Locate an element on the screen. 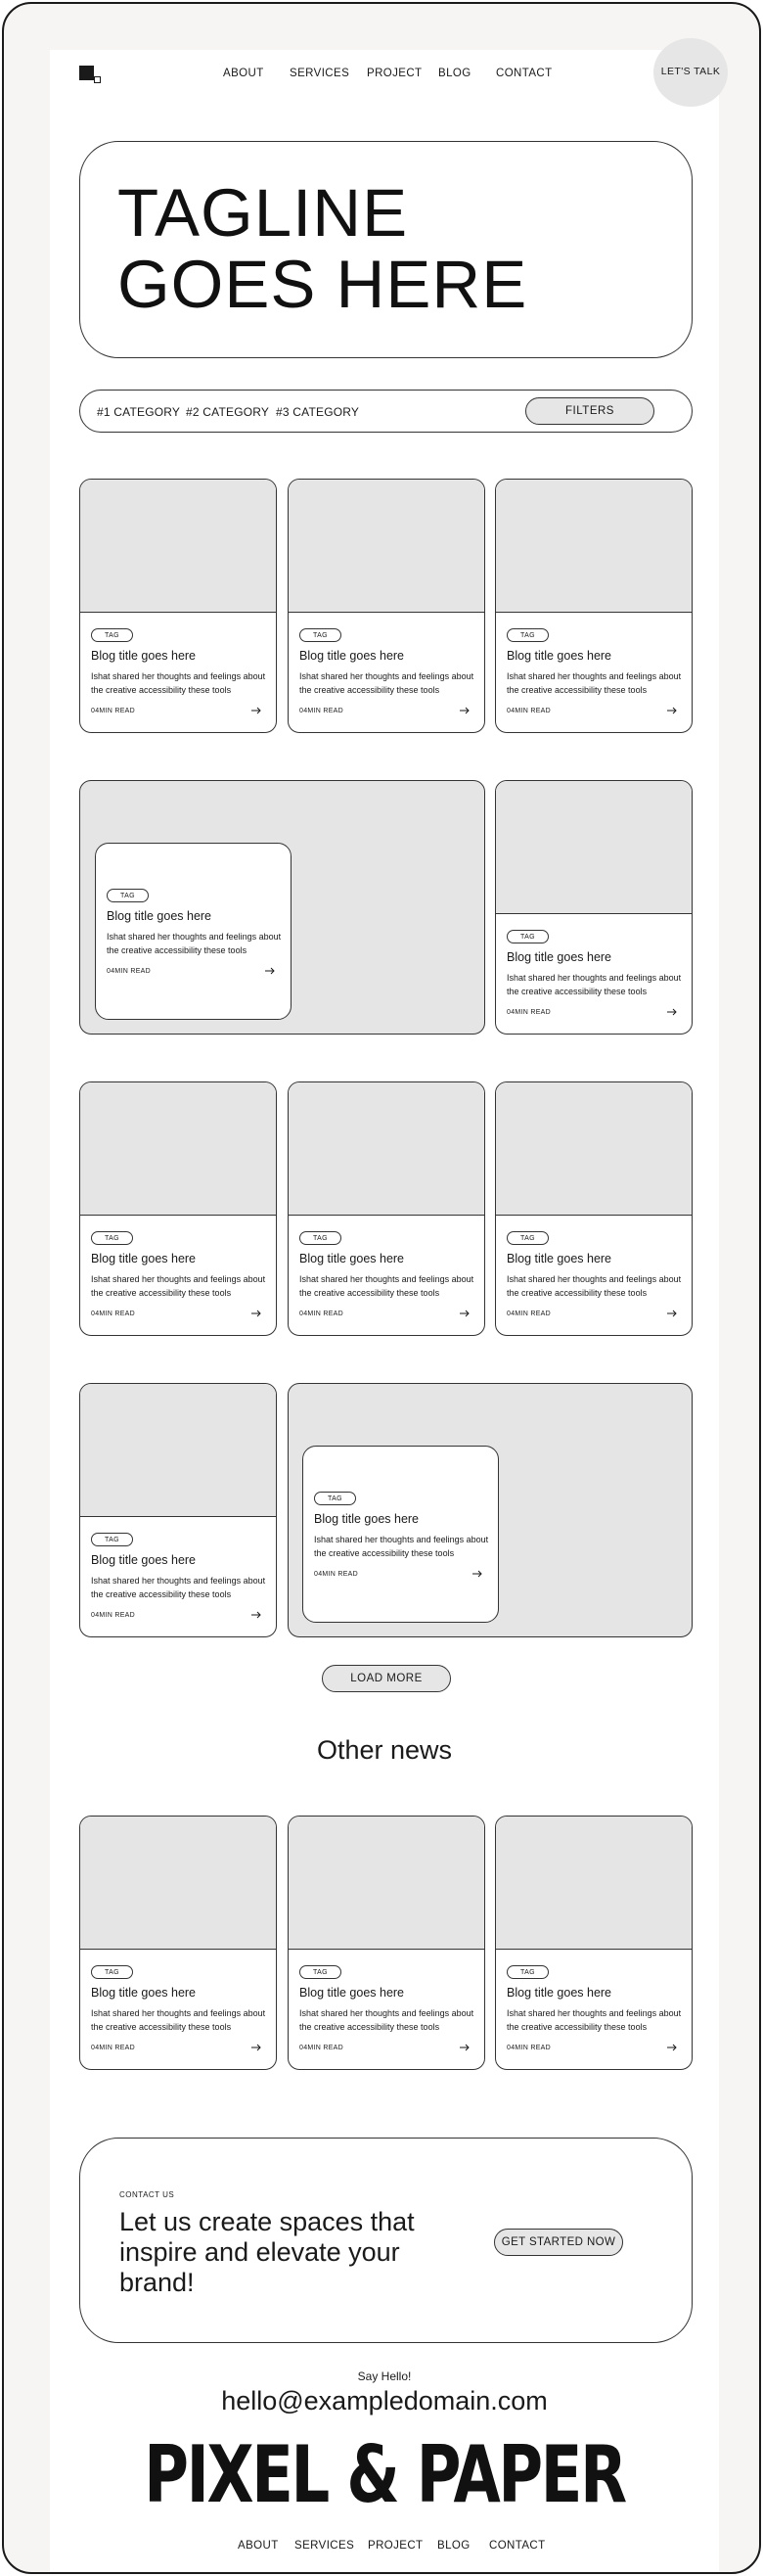 Image resolution: width=763 pixels, height=2576 pixels. other-news-heading: Other news is located at coordinates (384, 1750).